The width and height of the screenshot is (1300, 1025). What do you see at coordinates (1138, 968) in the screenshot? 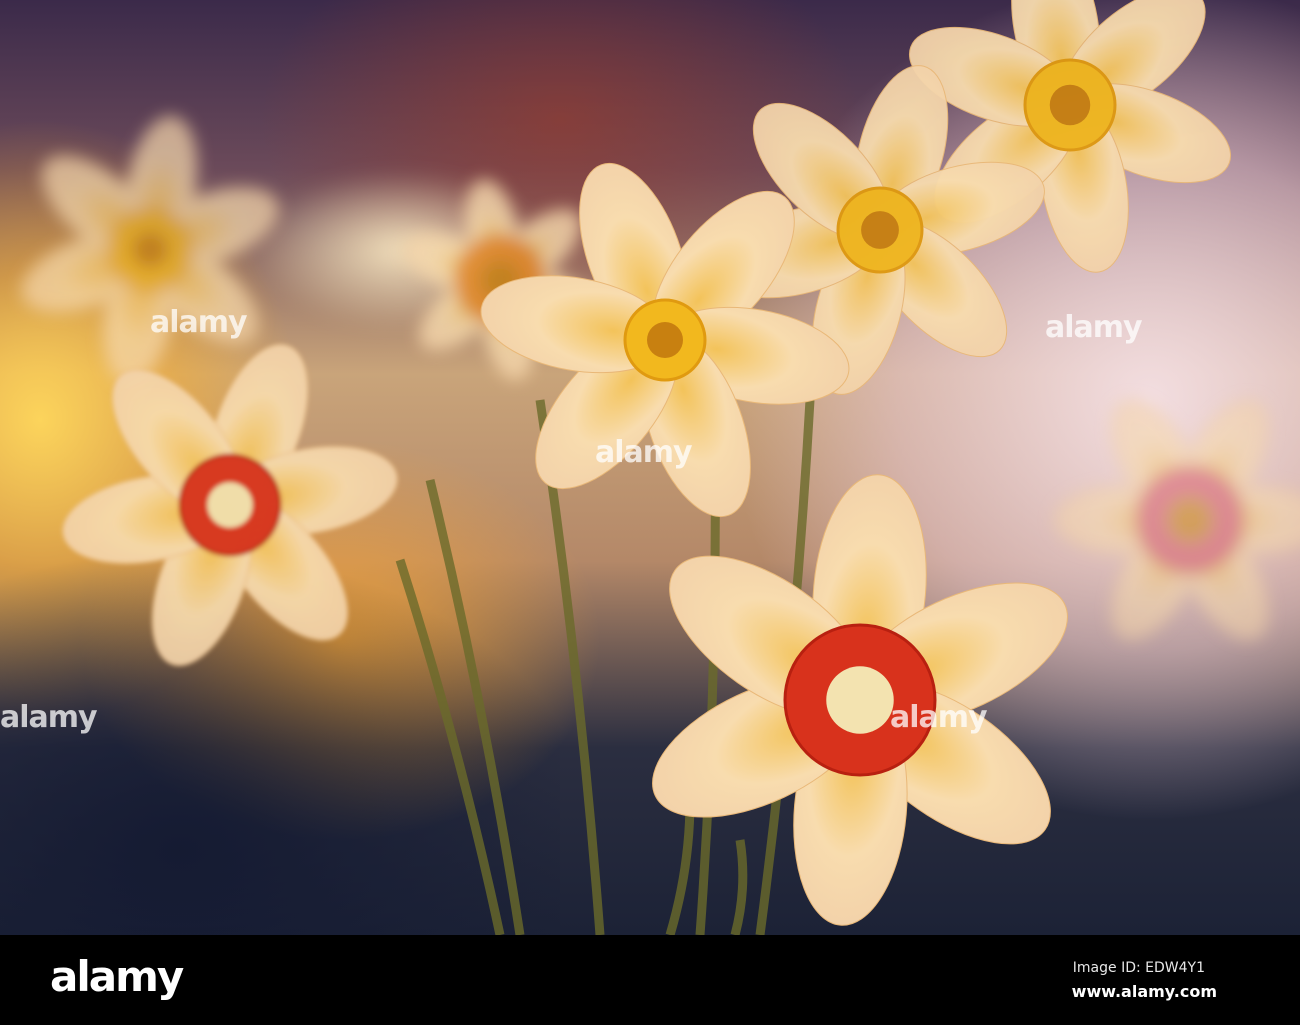
I see `image-id: Image ID: EDW4Y1` at bounding box center [1138, 968].